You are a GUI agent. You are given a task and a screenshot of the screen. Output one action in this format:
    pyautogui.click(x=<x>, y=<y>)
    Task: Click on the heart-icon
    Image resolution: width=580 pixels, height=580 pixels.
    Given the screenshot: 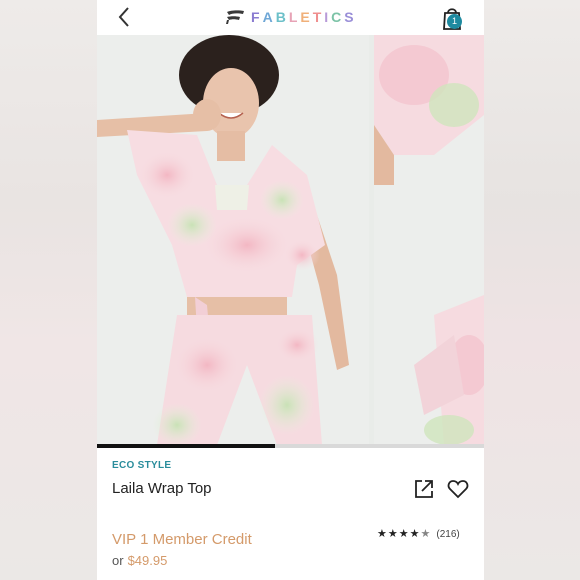 What is the action you would take?
    pyautogui.click(x=458, y=489)
    